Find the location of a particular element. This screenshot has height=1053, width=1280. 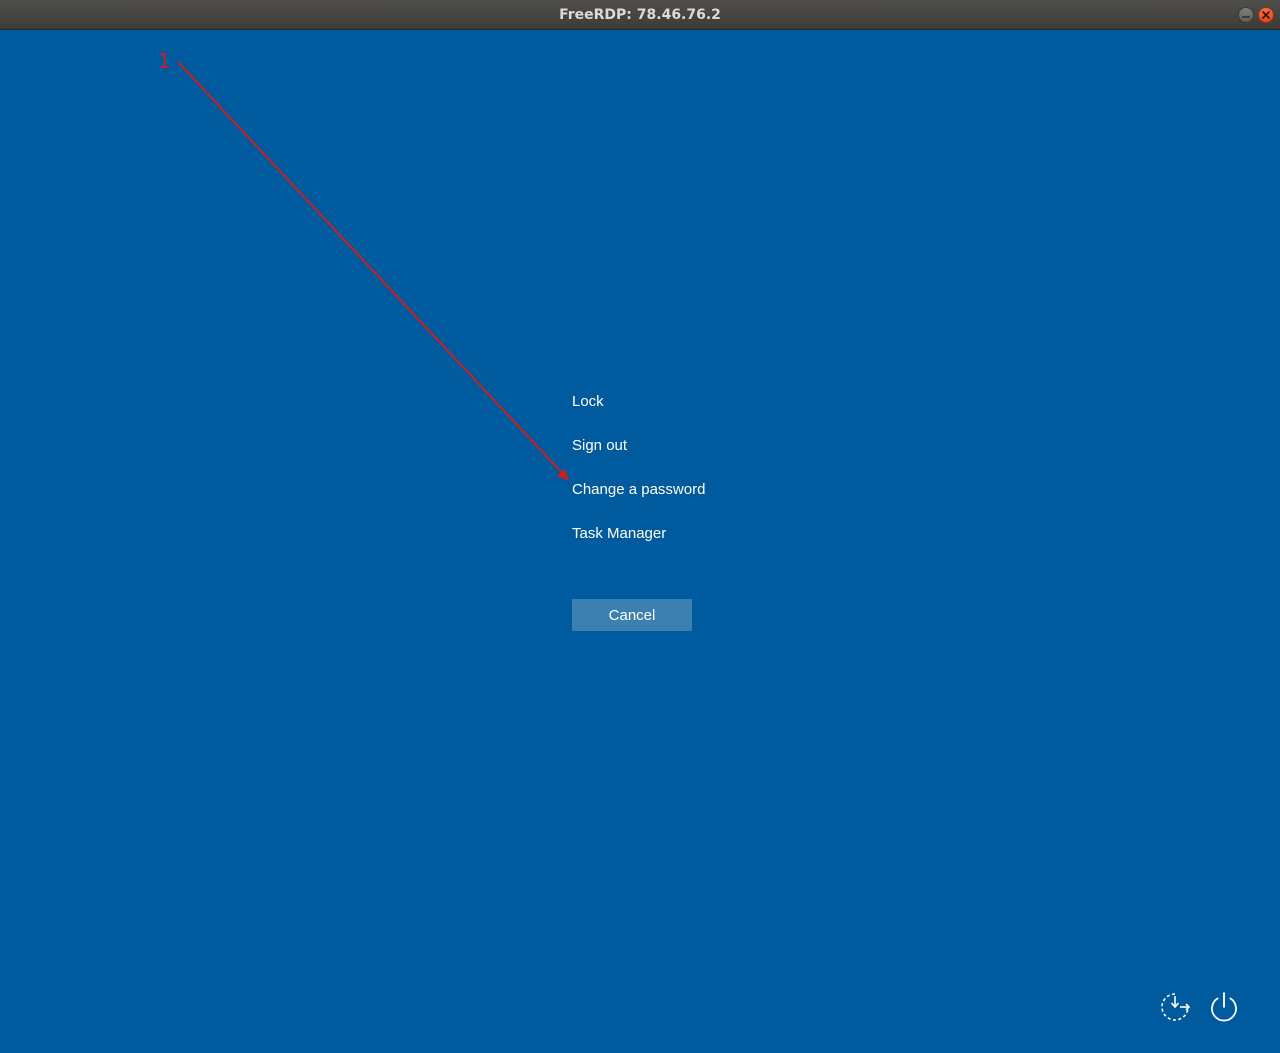

minimize-icon is located at coordinates (1246, 16).